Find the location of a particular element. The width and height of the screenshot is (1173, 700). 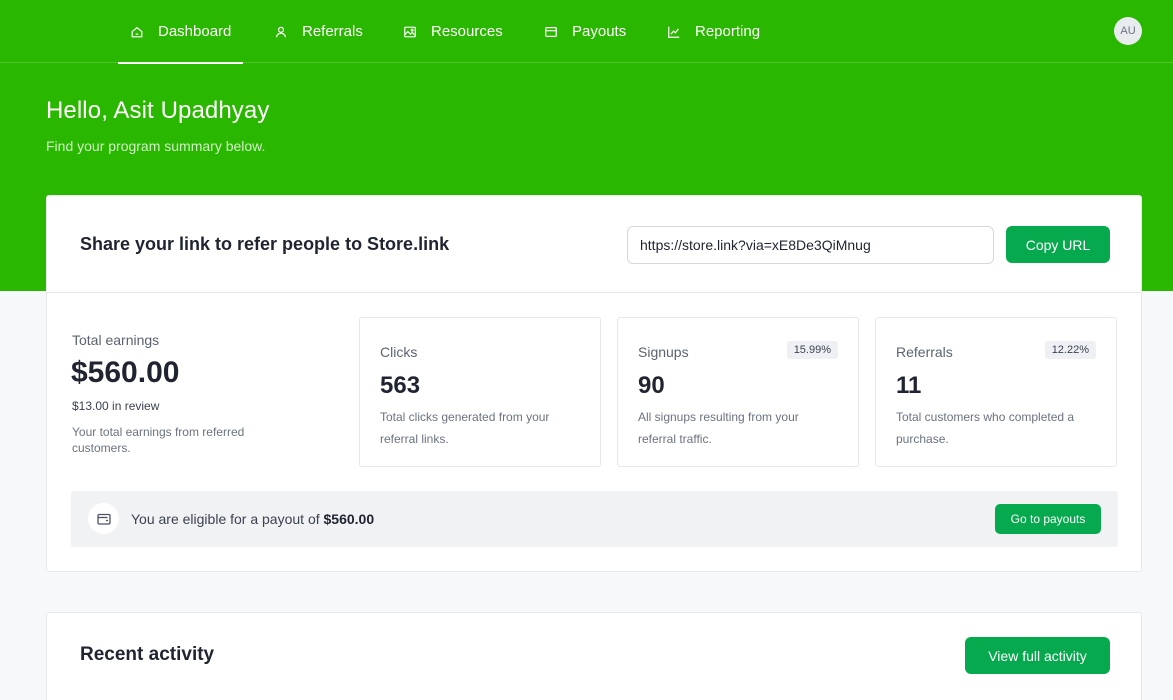

page-title: Hello, Asit Upadhyay is located at coordinates (158, 110).